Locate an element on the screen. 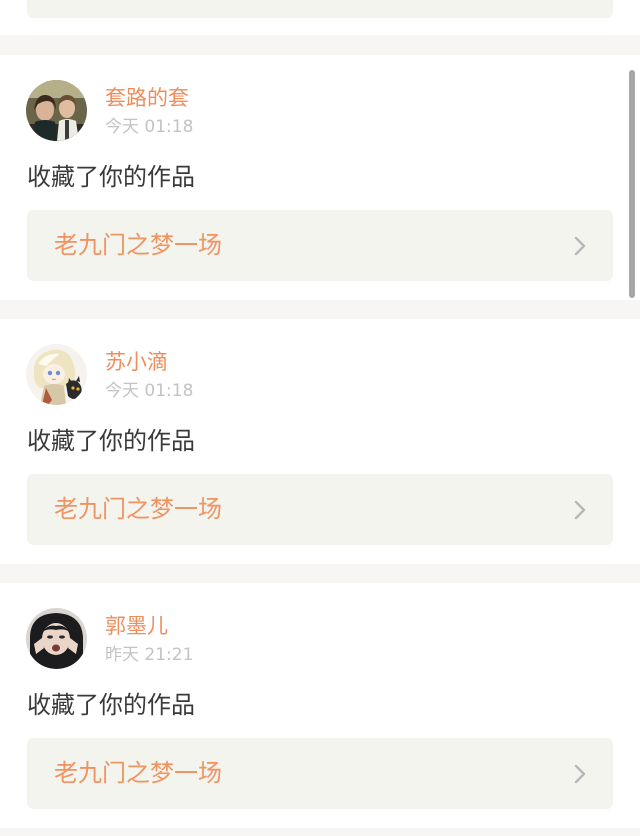 The height and width of the screenshot is (836, 640). avatar-anime-character-icon is located at coordinates (56, 374).